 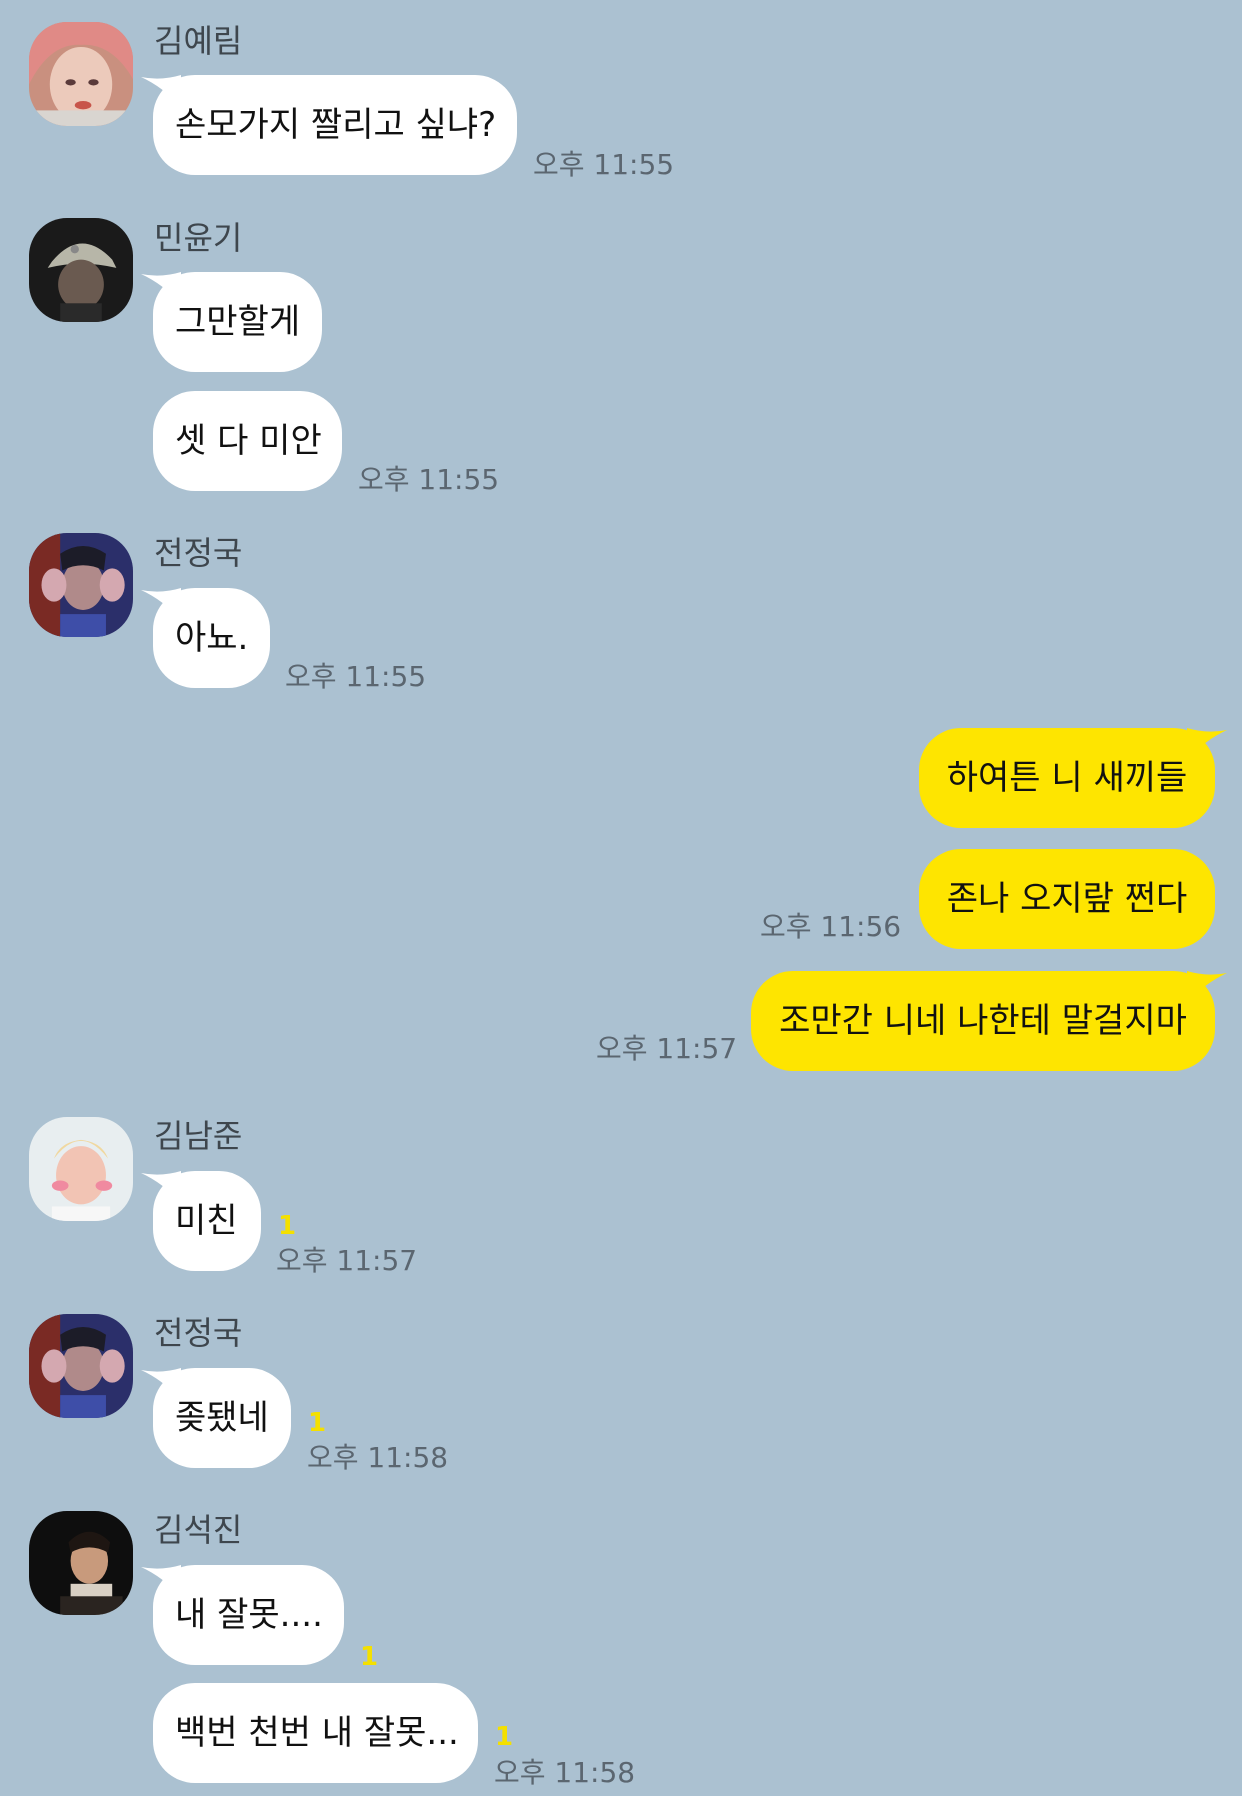 I want to click on message-text: 존나 오지랖 쩐다, so click(x=1067, y=899).